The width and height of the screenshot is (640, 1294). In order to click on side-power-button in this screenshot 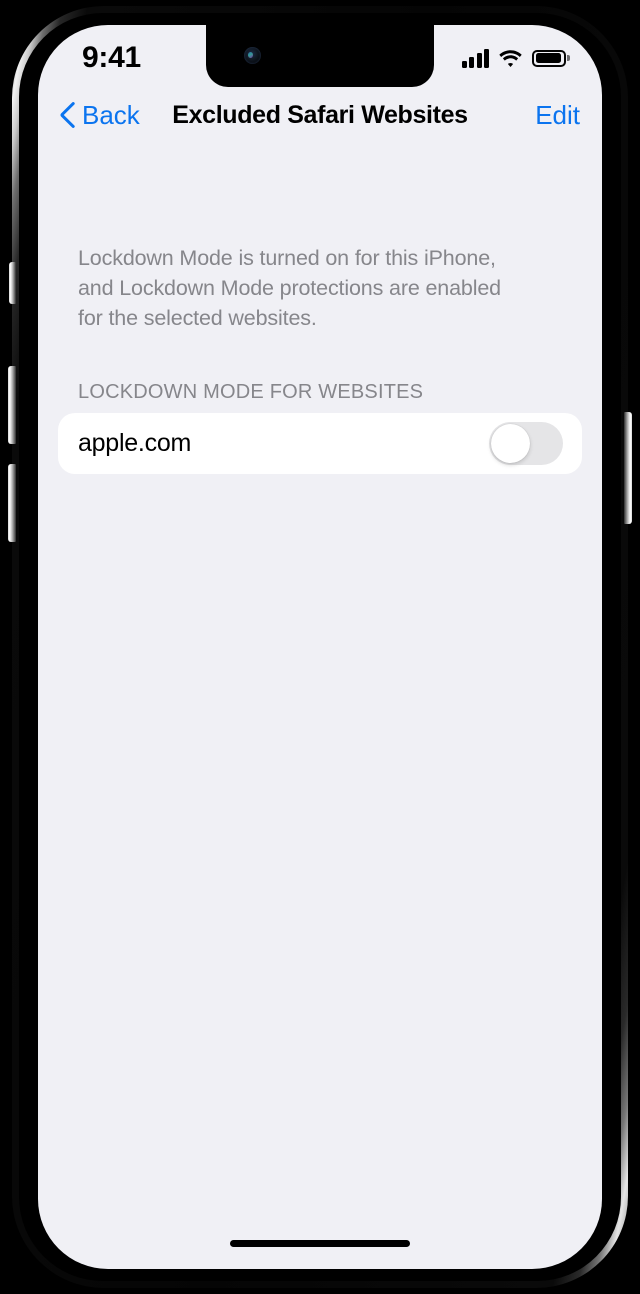, I will do `click(628, 468)`.